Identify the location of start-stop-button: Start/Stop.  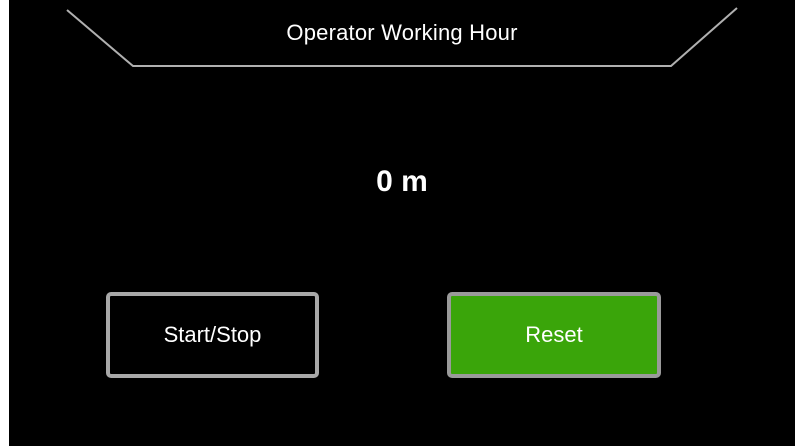
(212, 335).